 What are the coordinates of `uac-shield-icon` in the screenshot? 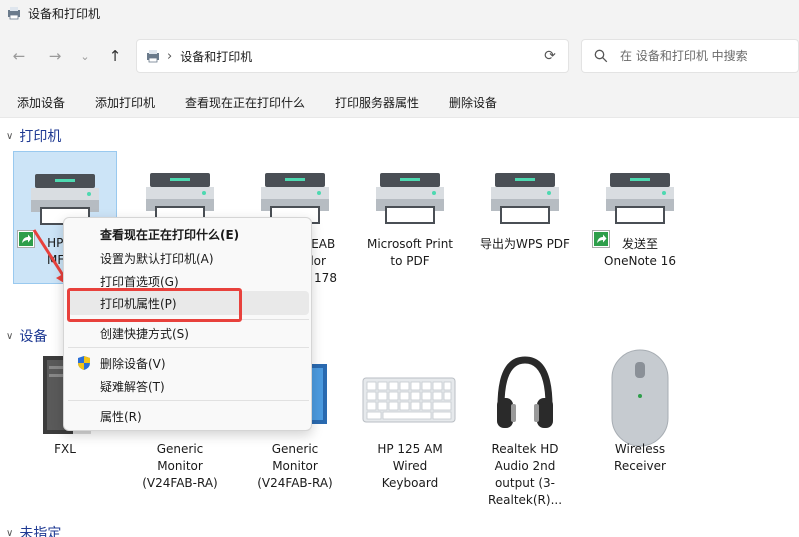 It's located at (84, 363).